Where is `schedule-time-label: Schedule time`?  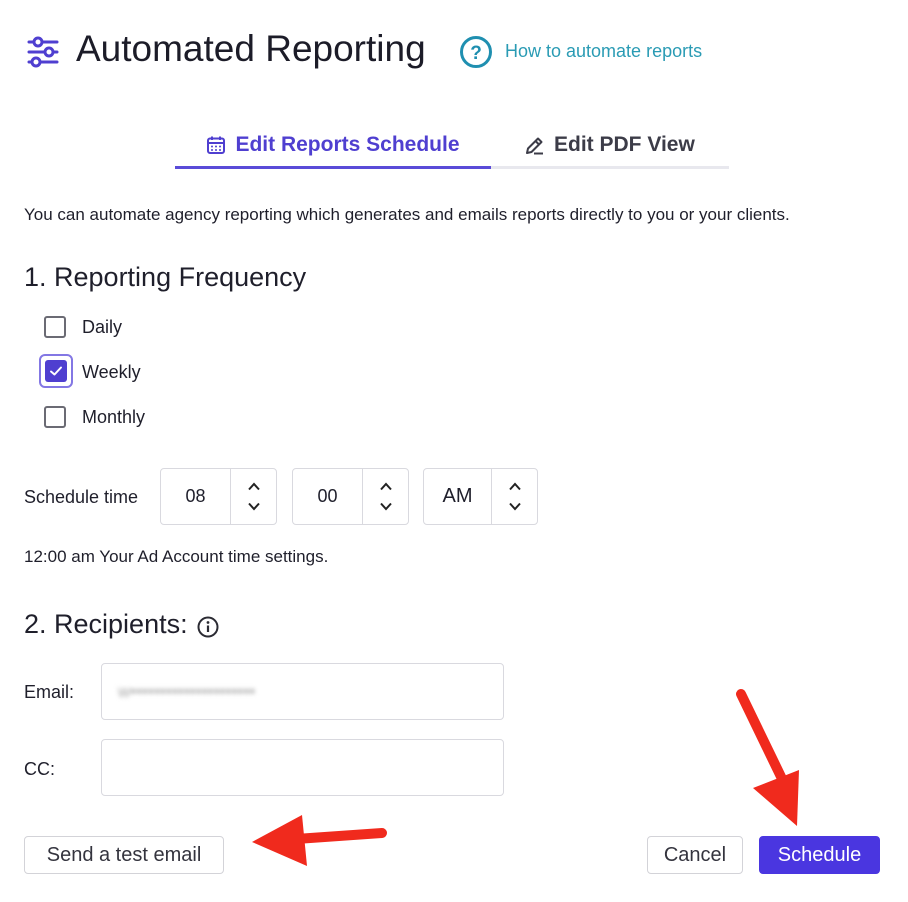
schedule-time-label: Schedule time is located at coordinates (81, 497).